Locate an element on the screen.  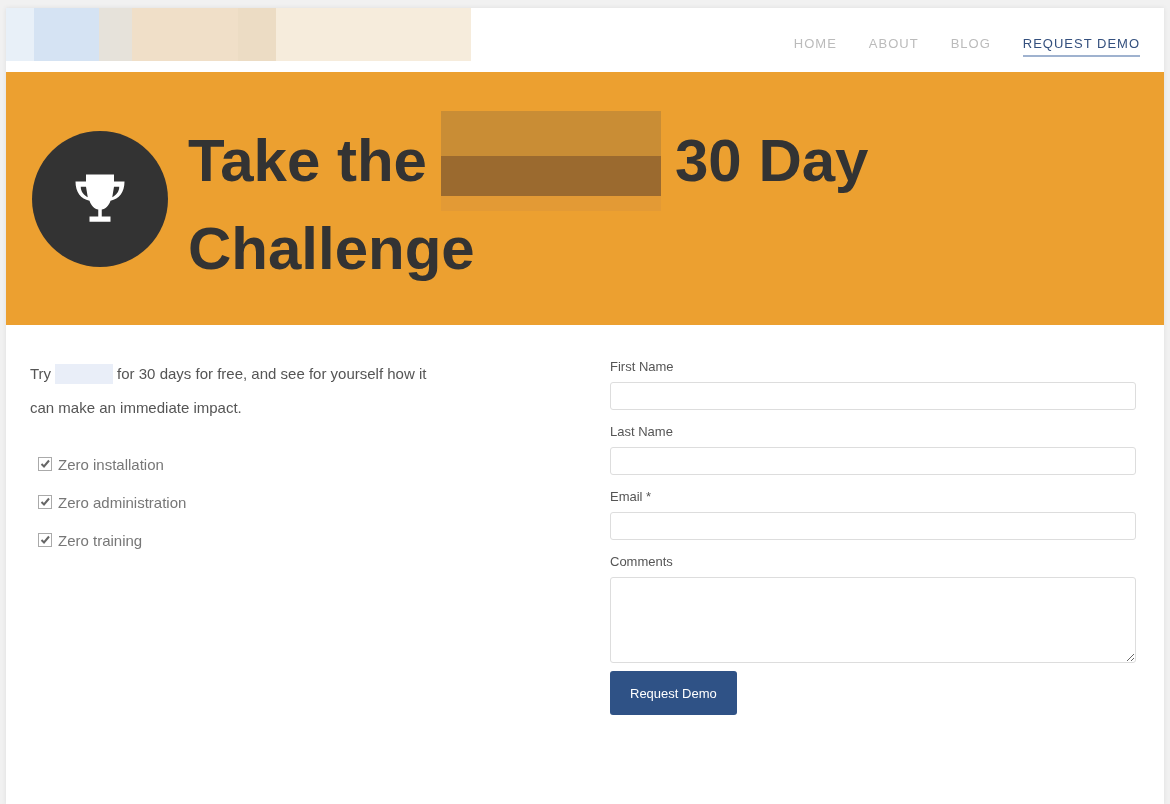
headline-text: Take the is located at coordinates (307, 160).